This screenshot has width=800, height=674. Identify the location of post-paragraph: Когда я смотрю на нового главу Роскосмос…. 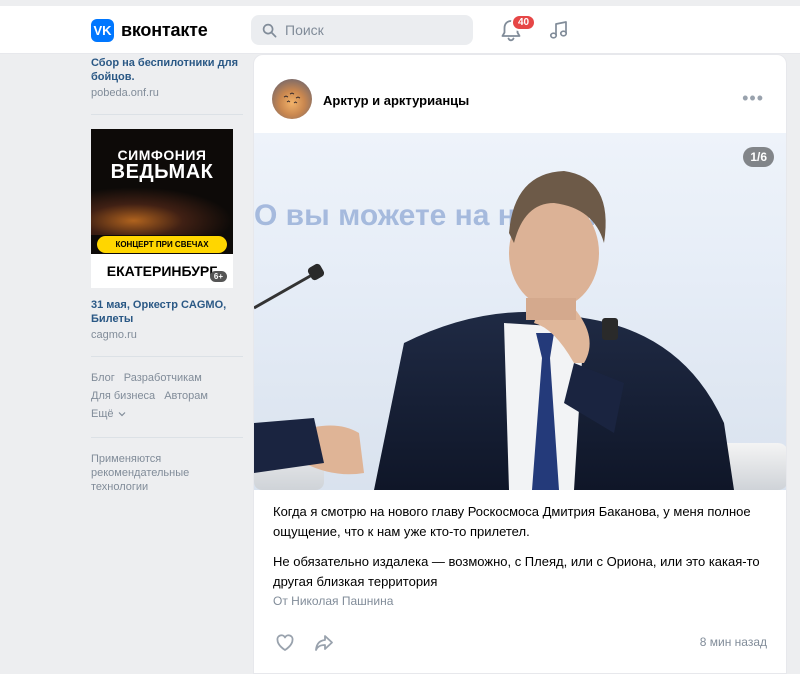
(512, 521).